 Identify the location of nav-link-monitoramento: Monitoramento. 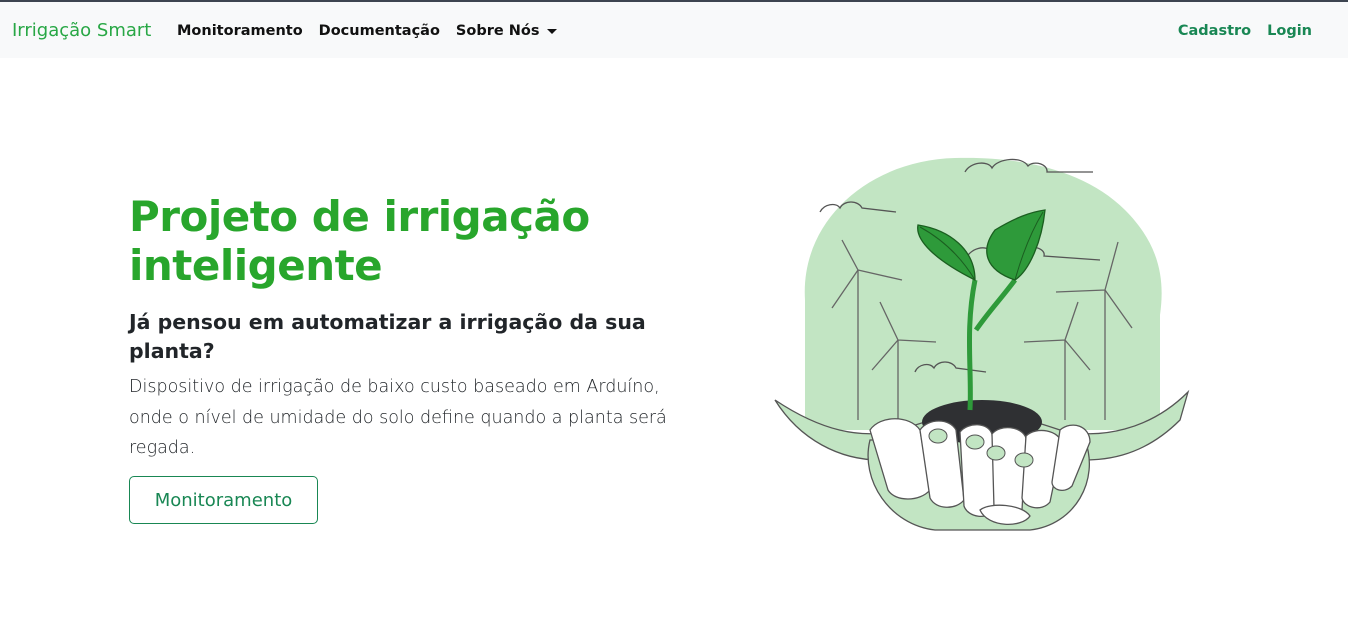
(240, 31).